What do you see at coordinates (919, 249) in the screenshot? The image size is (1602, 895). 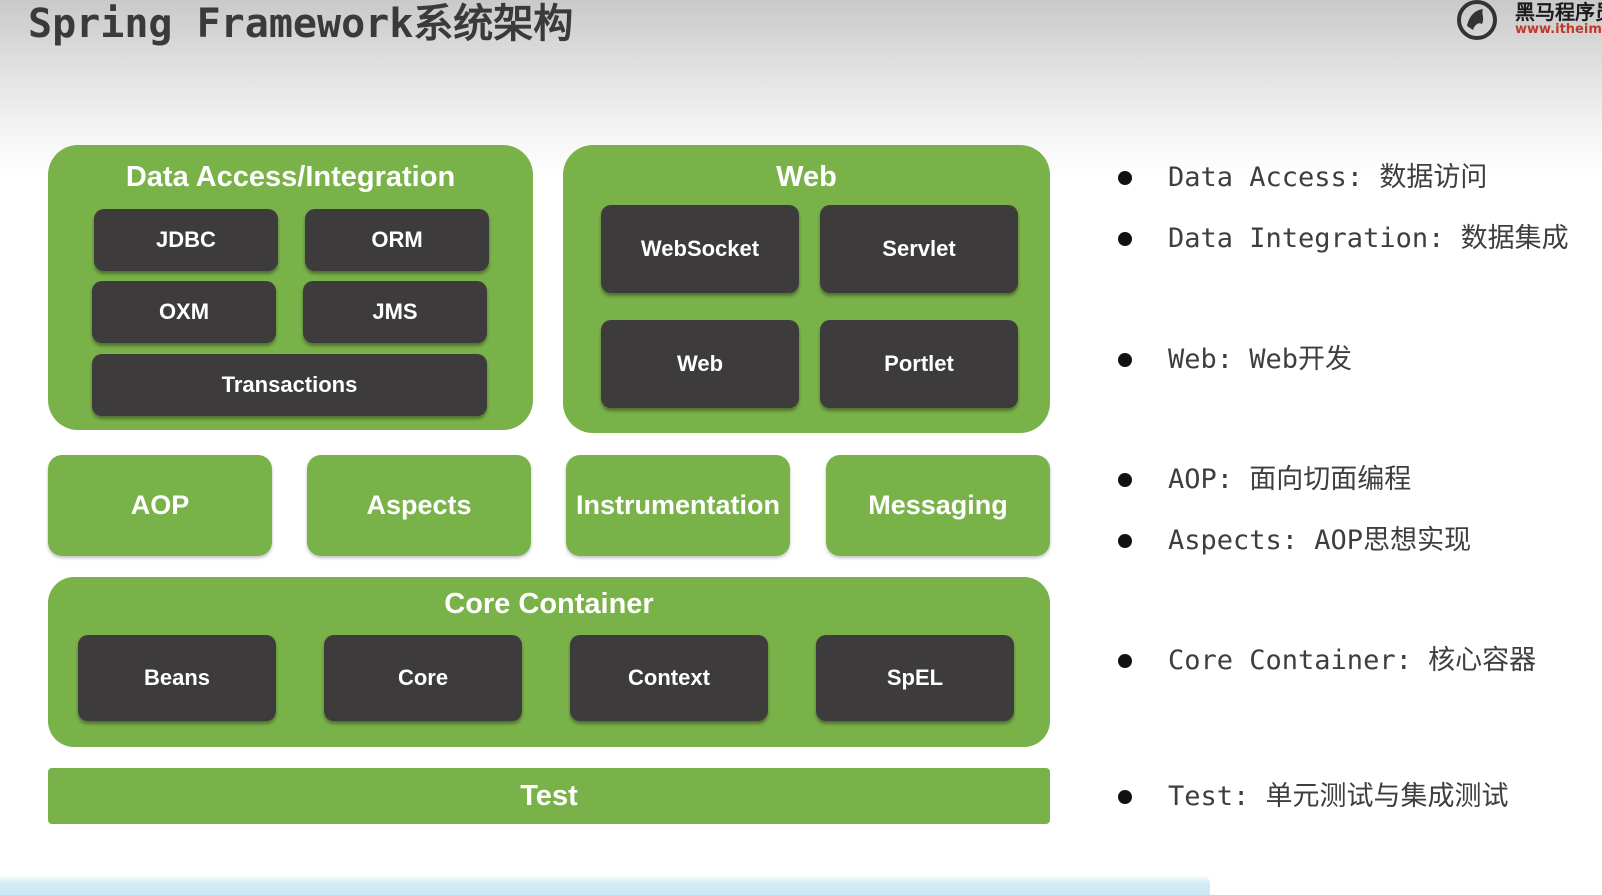 I see `module-servlet: Servlet` at bounding box center [919, 249].